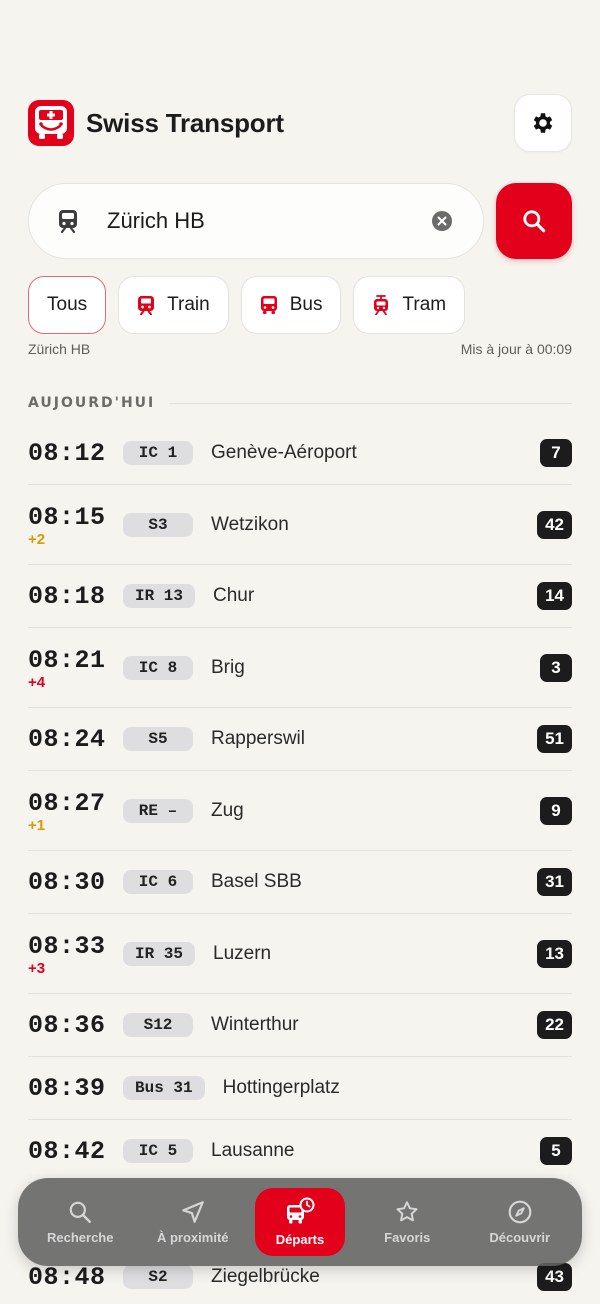  I want to click on departure-time: 08:42, so click(67, 1151).